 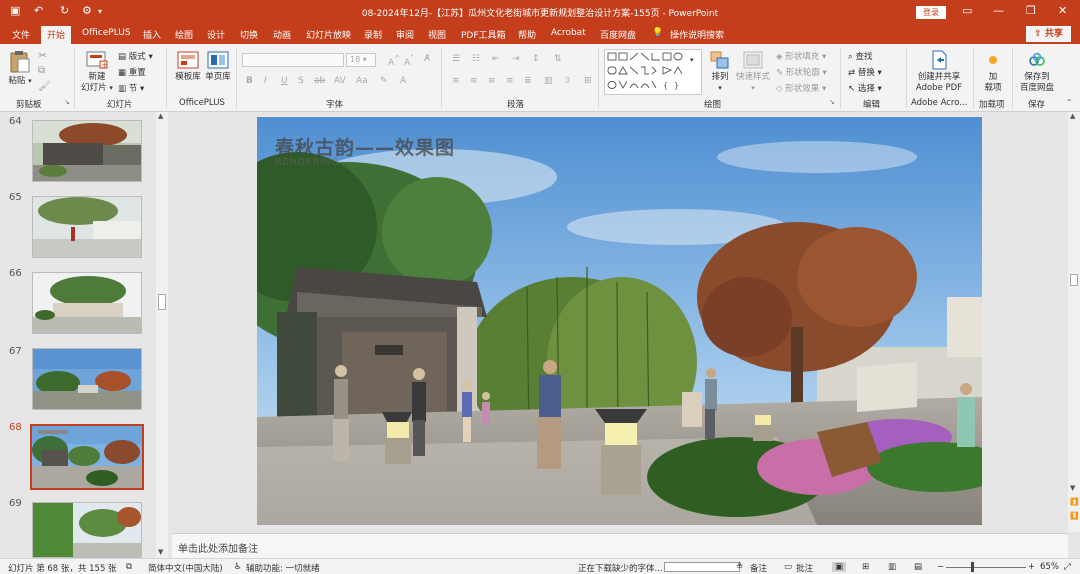 I want to click on shape-outline-button: ✎ 形状轮廓 ▾, so click(x=801, y=72).